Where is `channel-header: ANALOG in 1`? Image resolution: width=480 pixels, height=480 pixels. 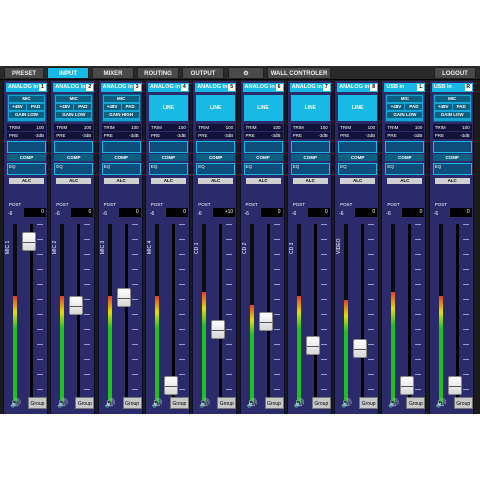 channel-header: ANALOG in 1 is located at coordinates (26, 87).